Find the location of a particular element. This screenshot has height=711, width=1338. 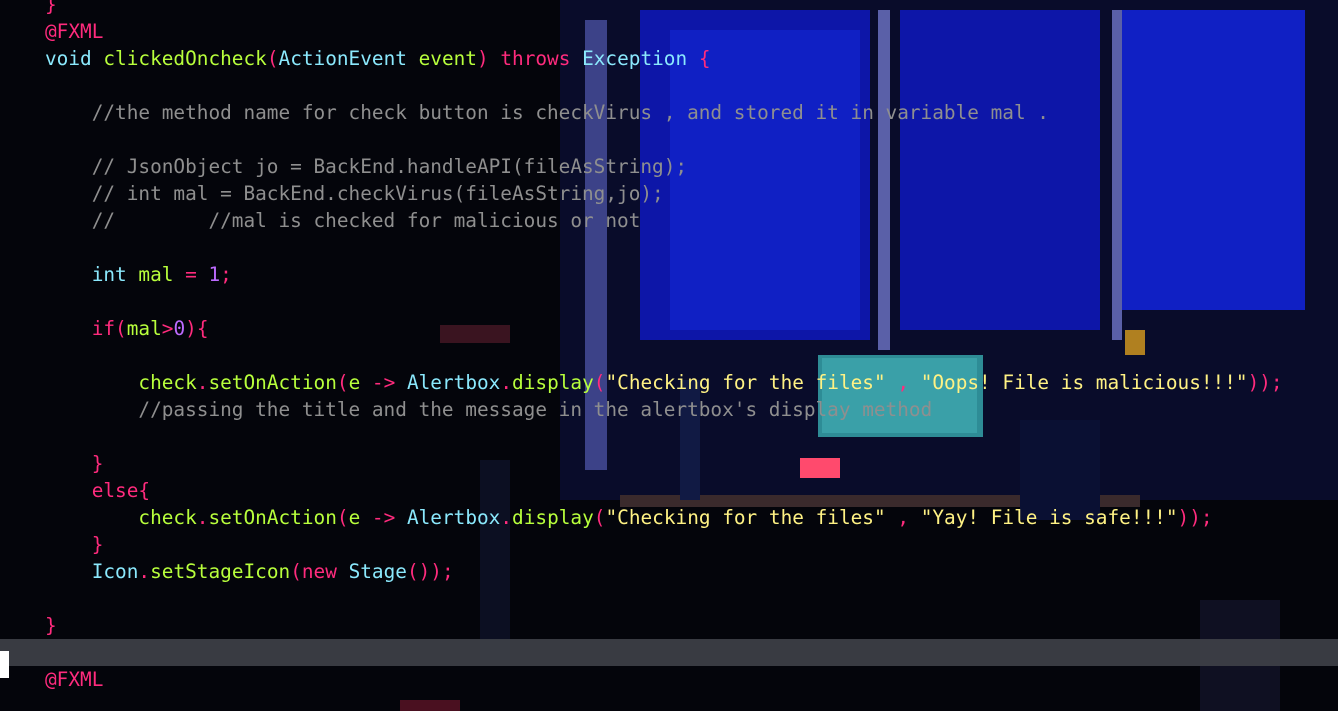

code-token: { is located at coordinates (704, 58).